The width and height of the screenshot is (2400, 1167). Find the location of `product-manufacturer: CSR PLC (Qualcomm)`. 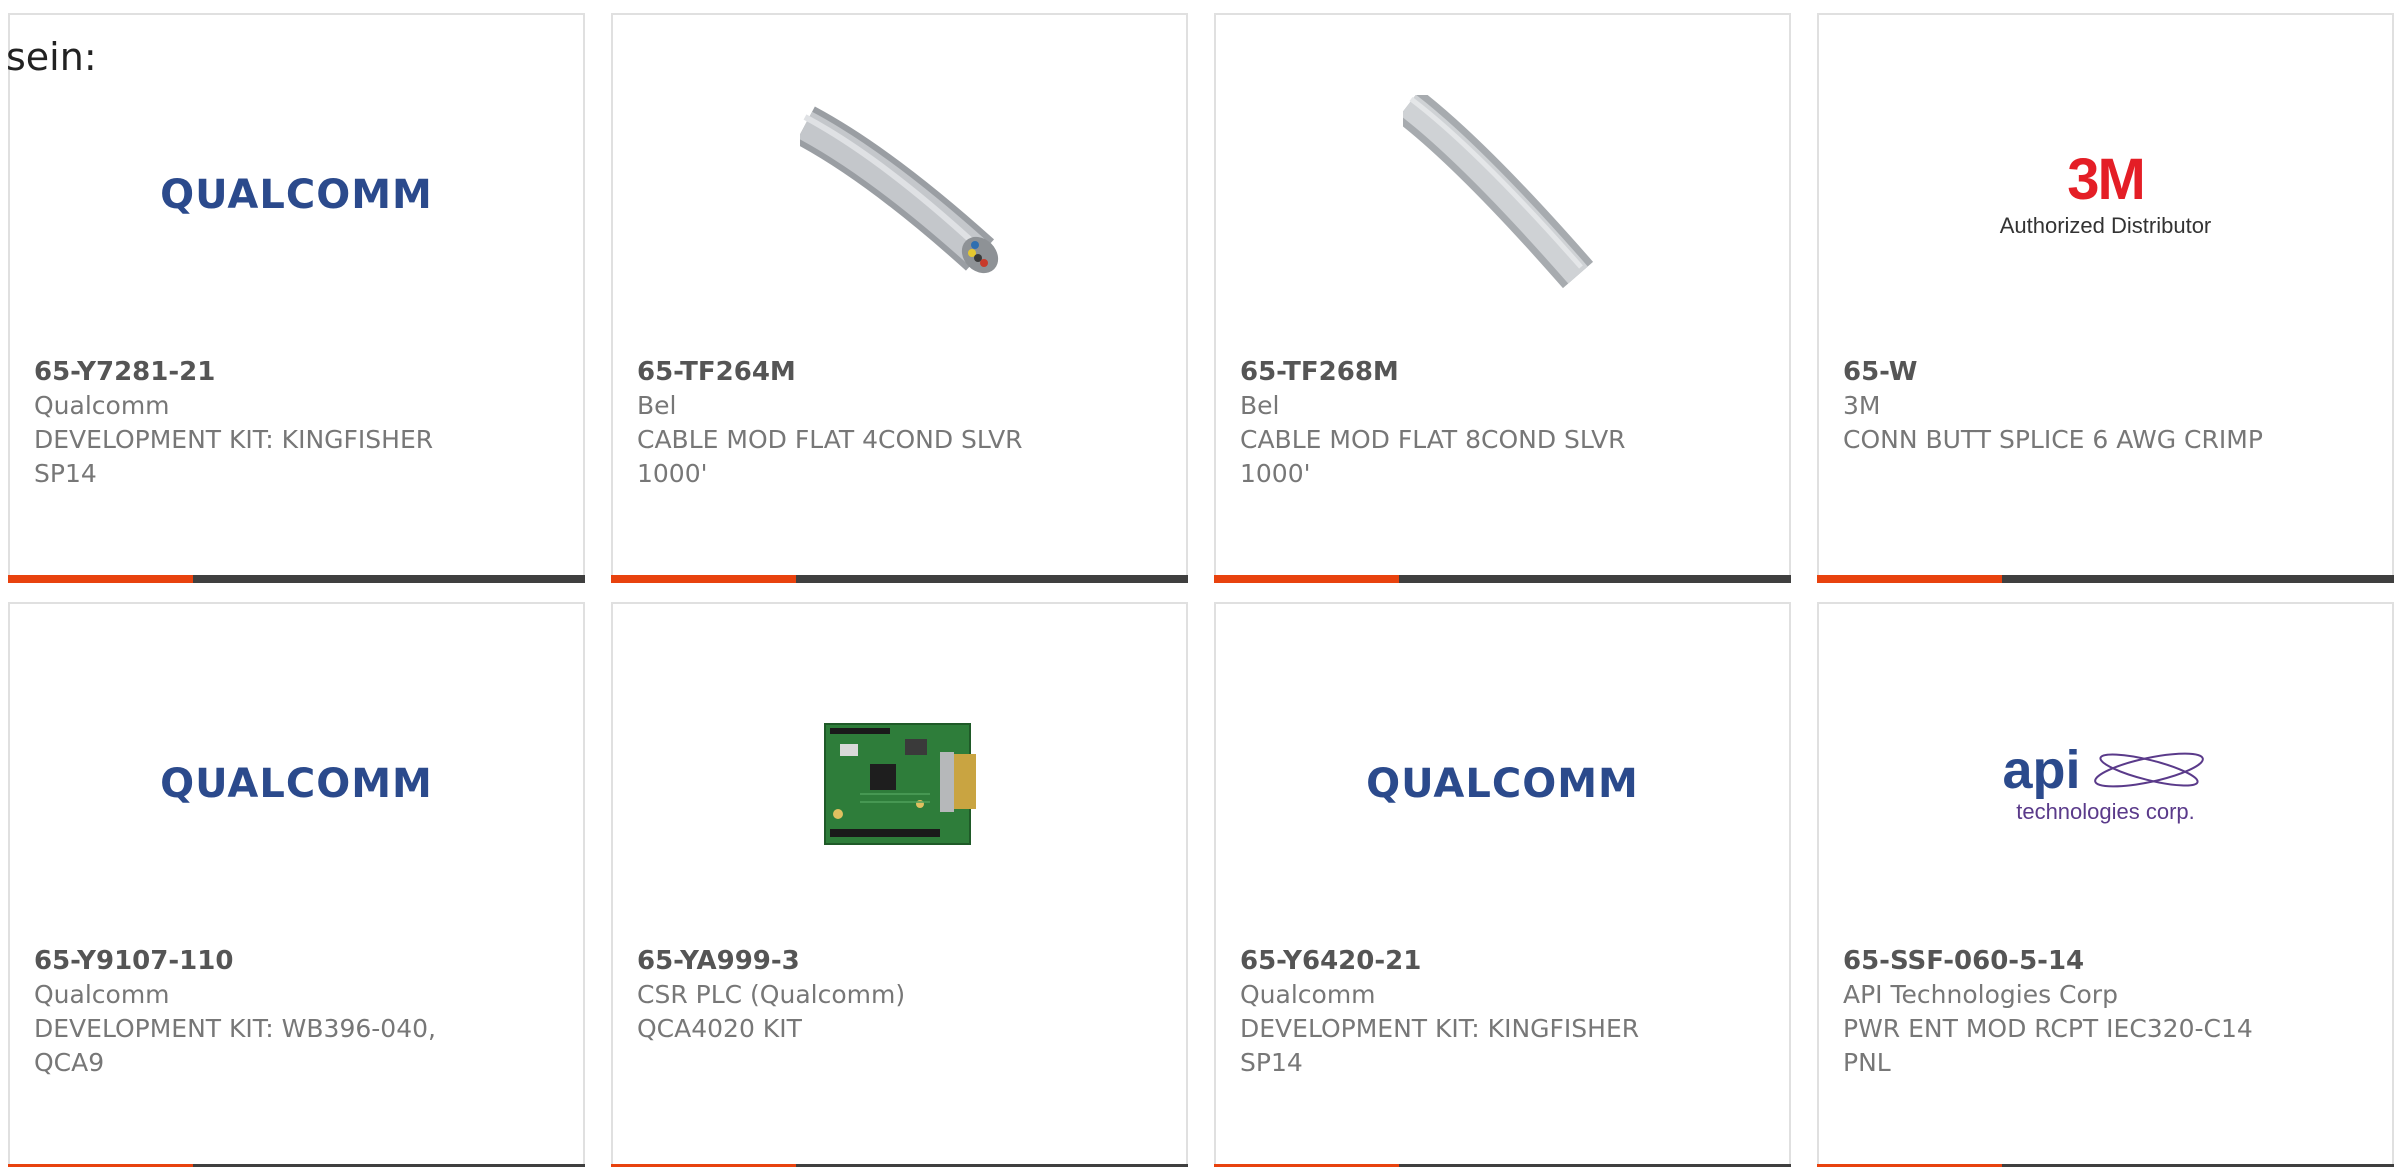

product-manufacturer: CSR PLC (Qualcomm) is located at coordinates (771, 994).